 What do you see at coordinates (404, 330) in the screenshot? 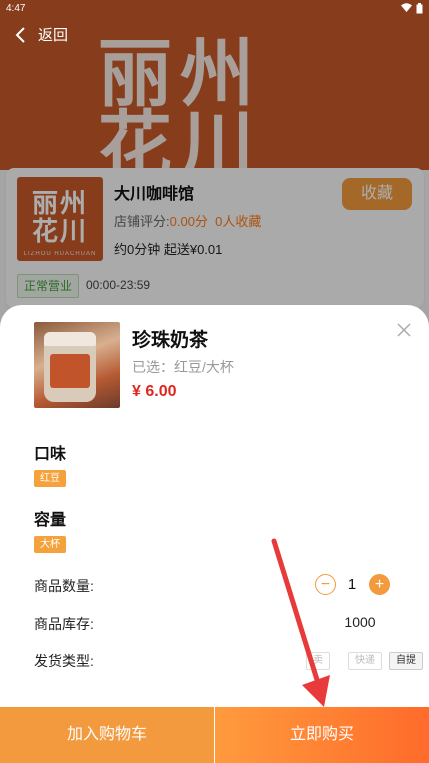
I see `close-icon` at bounding box center [404, 330].